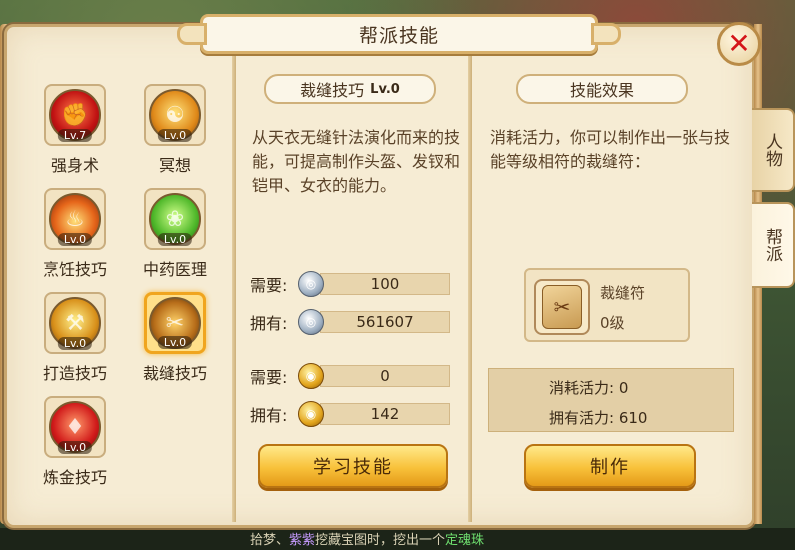 Image resolution: width=795 pixels, height=550 pixels. I want to click on item-level: 0级, so click(612, 323).